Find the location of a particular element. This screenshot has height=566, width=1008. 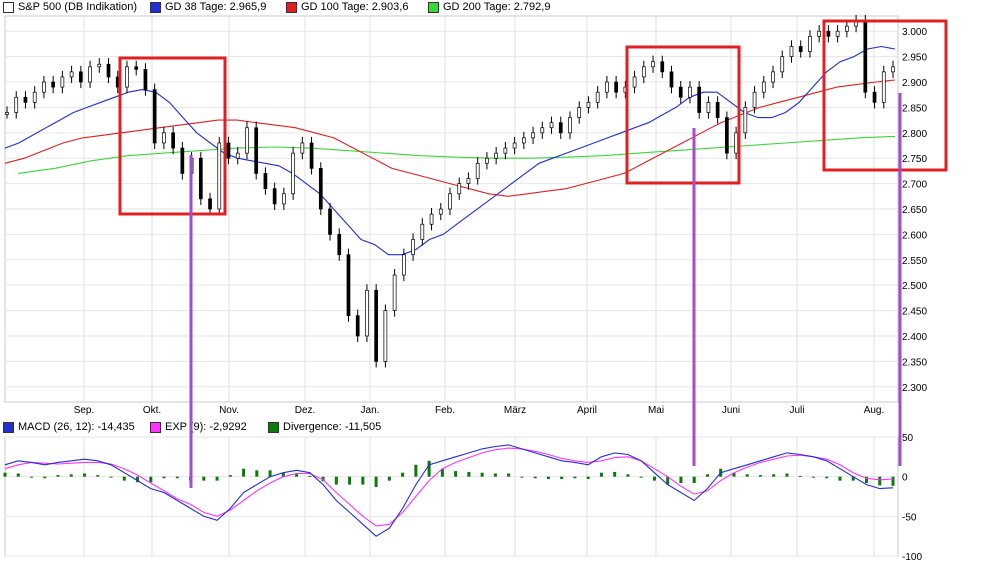

price-y-tick-label: 2.950 is located at coordinates (914, 58).